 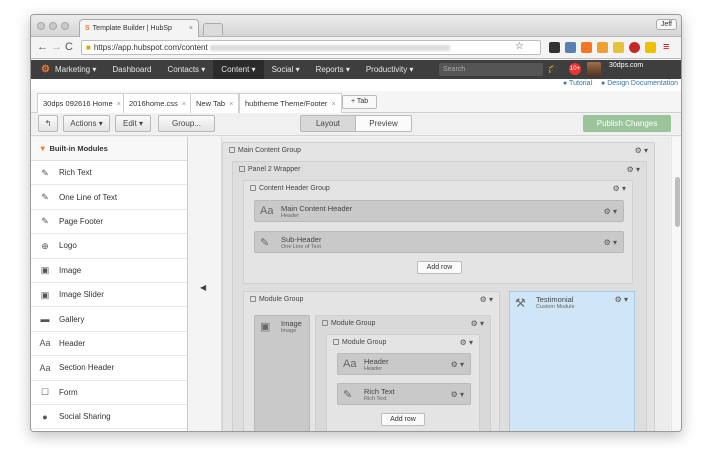 I want to click on main-content-header-module: Aa Main Content Header Header ⚙ ▾, so click(x=439, y=211).